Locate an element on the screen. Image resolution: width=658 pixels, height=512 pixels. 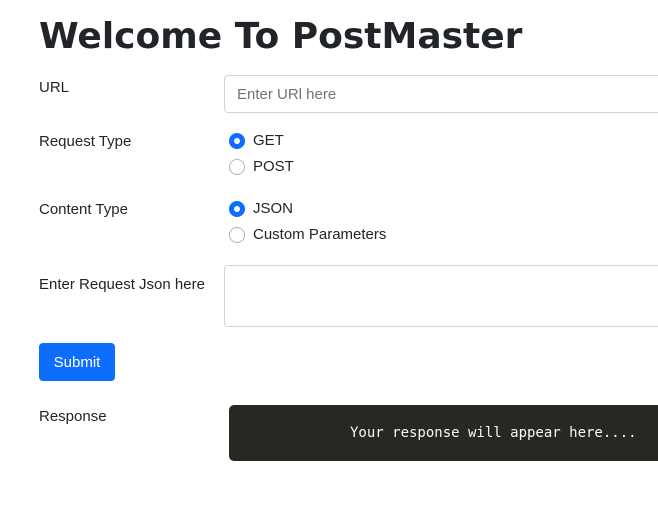
content-type-custom-option: Custom Parameters is located at coordinates (307, 235).